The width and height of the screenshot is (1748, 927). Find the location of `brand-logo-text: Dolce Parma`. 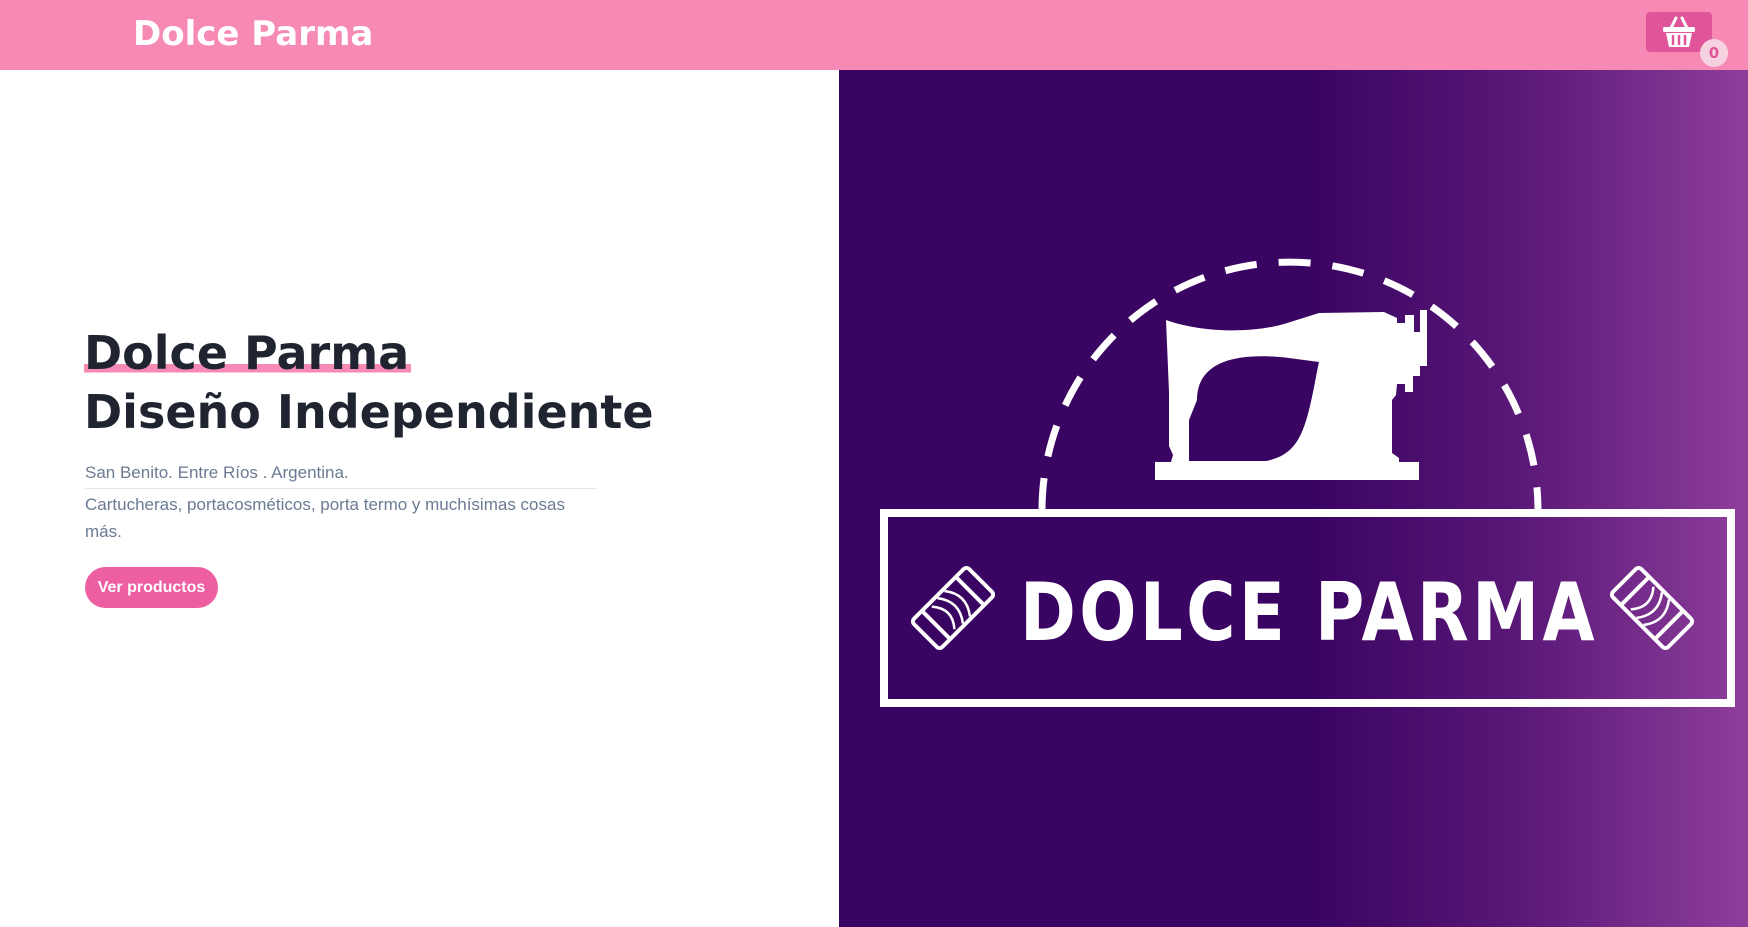

brand-logo-text: Dolce Parma is located at coordinates (253, 34).